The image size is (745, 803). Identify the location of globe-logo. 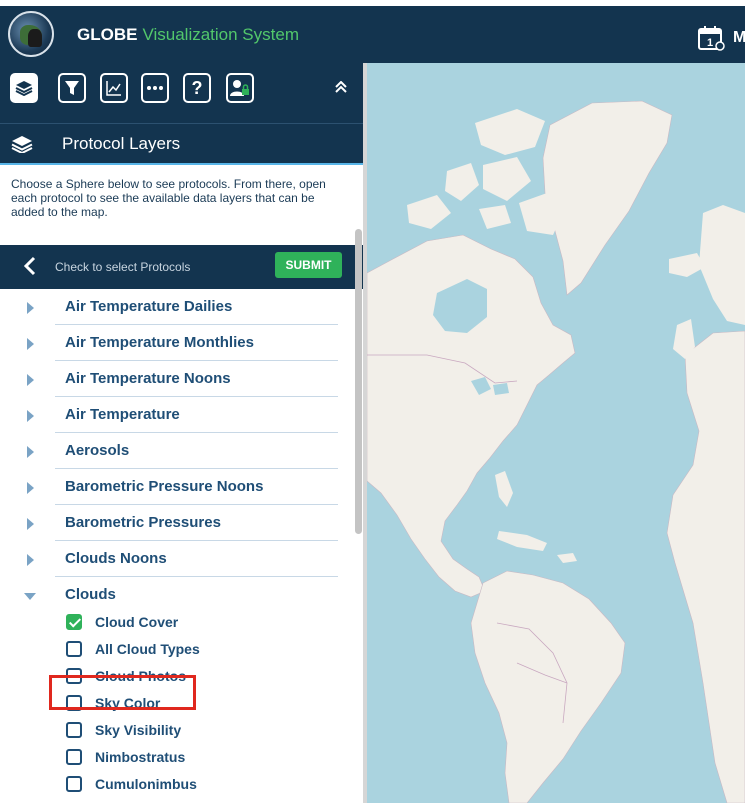
(31, 34).